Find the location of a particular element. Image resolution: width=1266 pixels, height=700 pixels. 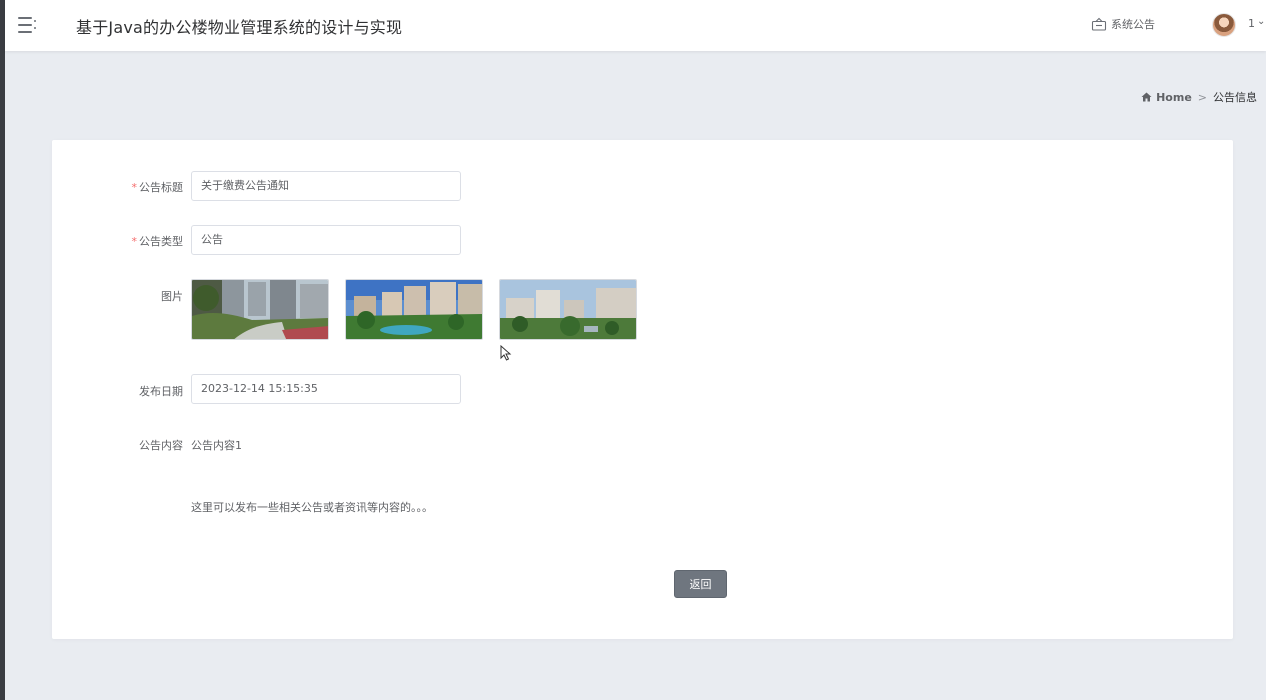

system-notice-link: 系统公告 is located at coordinates (1123, 24).